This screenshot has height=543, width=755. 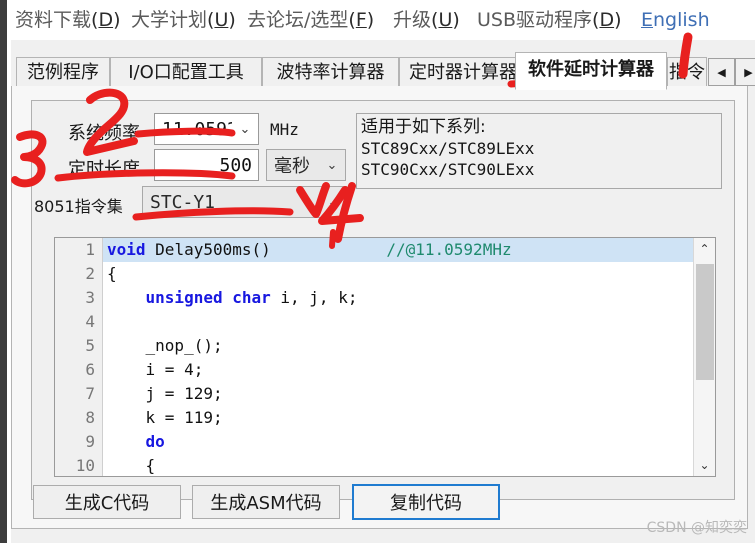 I want to click on line-number-8: 8, so click(x=90, y=417).